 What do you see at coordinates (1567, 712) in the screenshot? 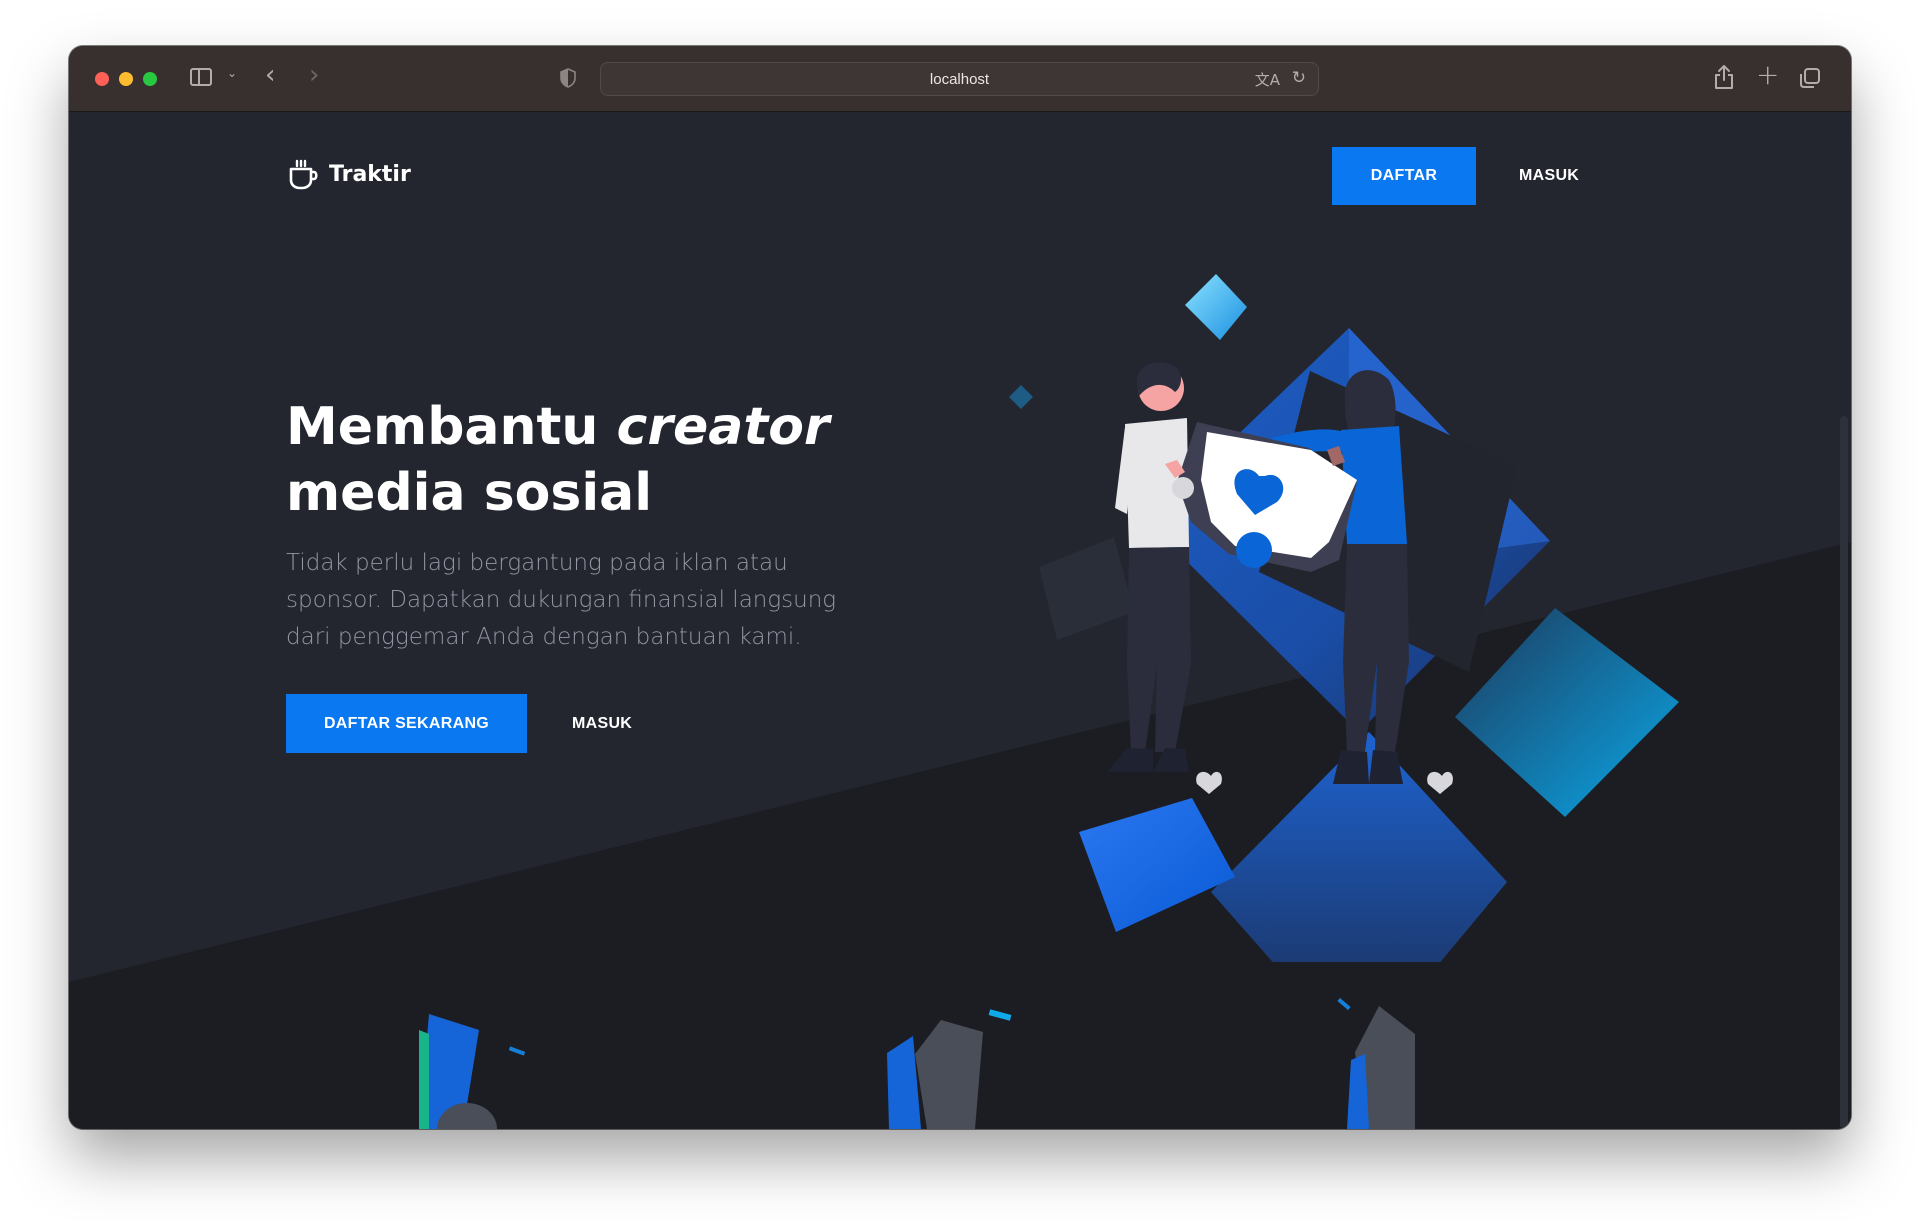
I see `right-diamond-shape` at bounding box center [1567, 712].